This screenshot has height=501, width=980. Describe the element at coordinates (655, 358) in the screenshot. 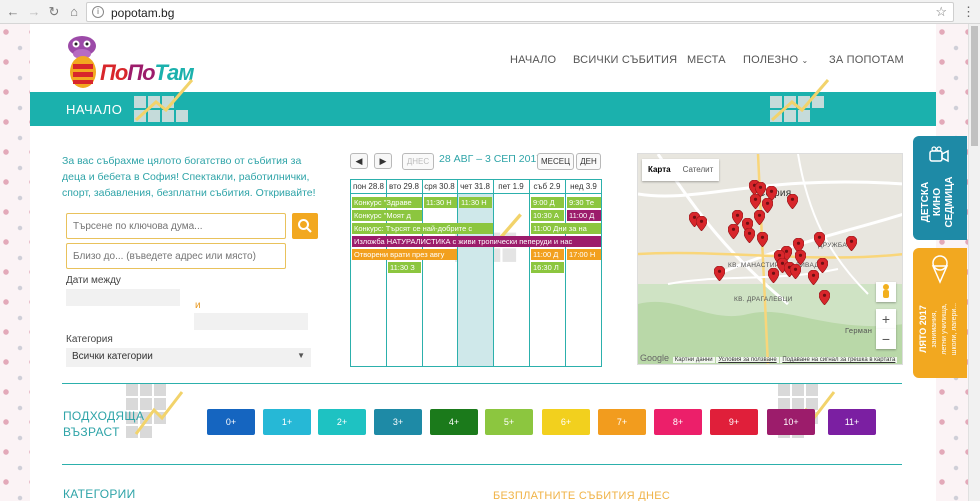

I see `google-logo: Google` at that location.